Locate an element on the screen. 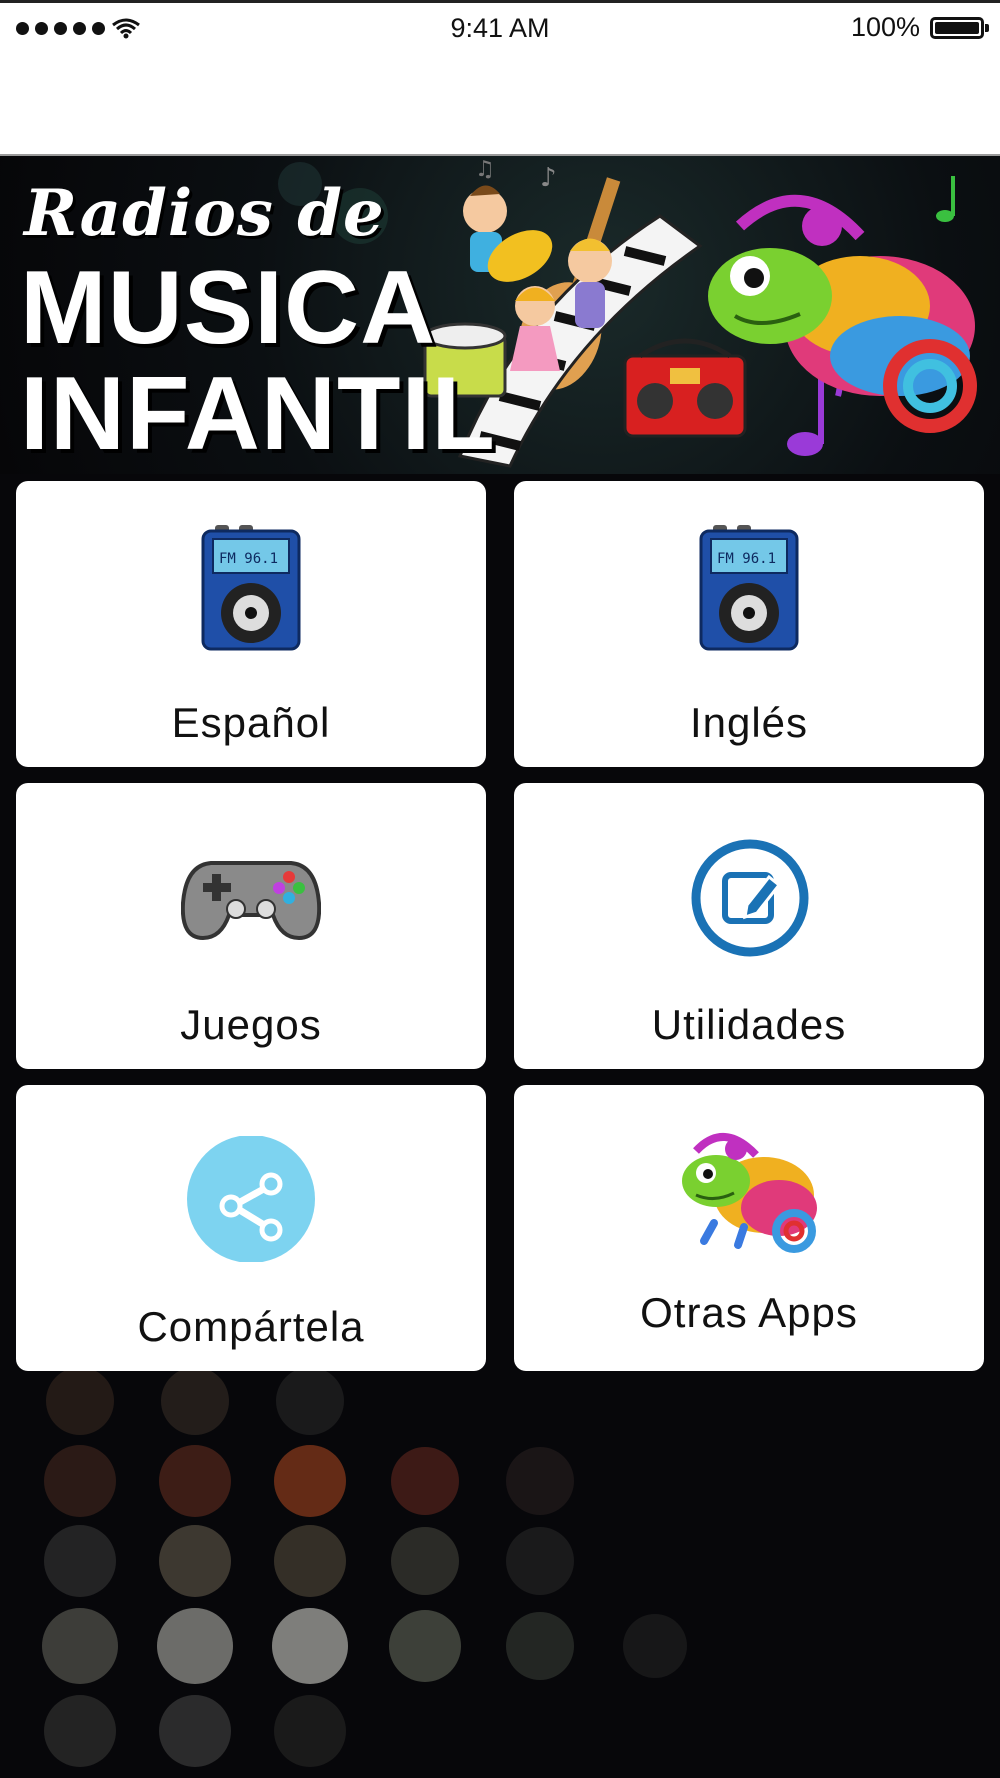 Image resolution: width=1000 pixels, height=1778 pixels. chameleon-icon is located at coordinates (749, 1192).